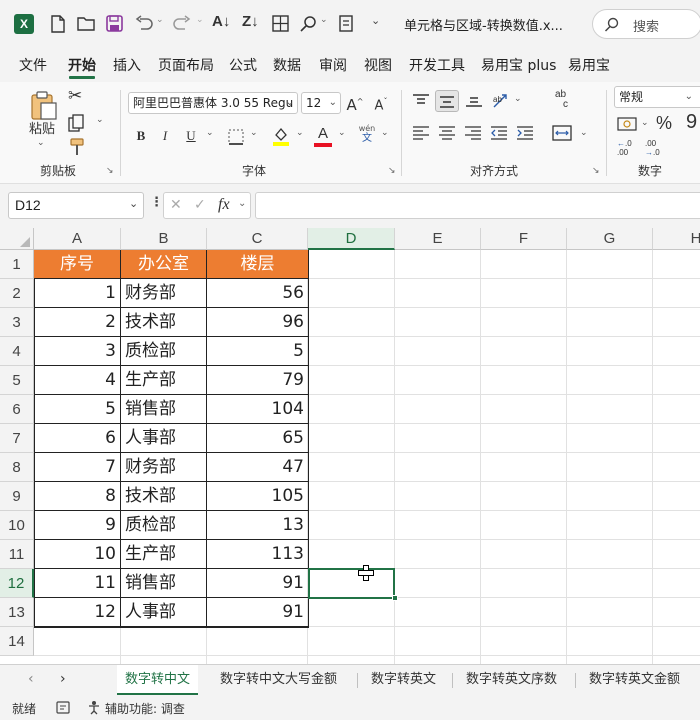  Describe the element at coordinates (17, 525) in the screenshot. I see `row-header-10: 10` at that location.